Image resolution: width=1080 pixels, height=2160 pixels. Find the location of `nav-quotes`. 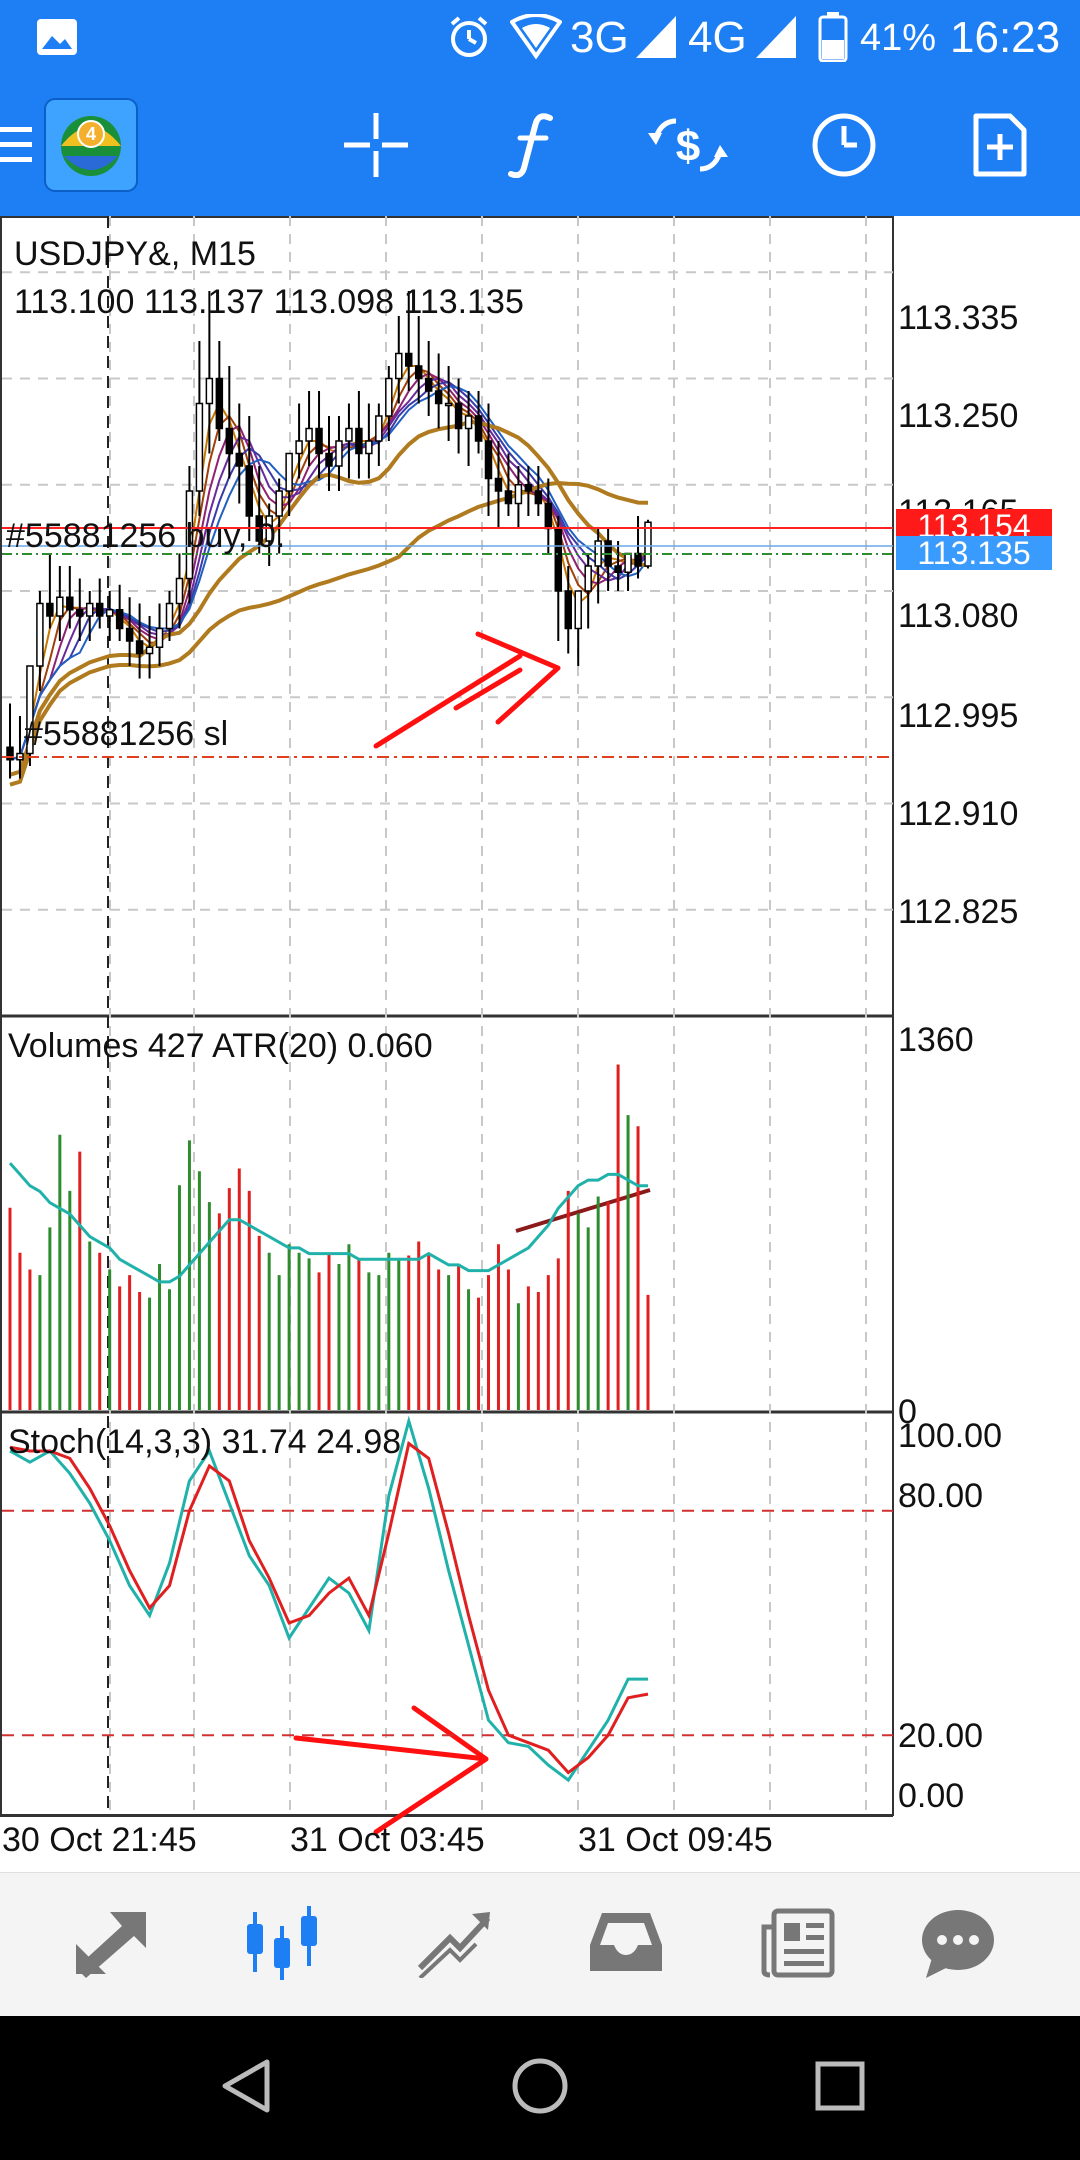

nav-quotes is located at coordinates (110, 1945).